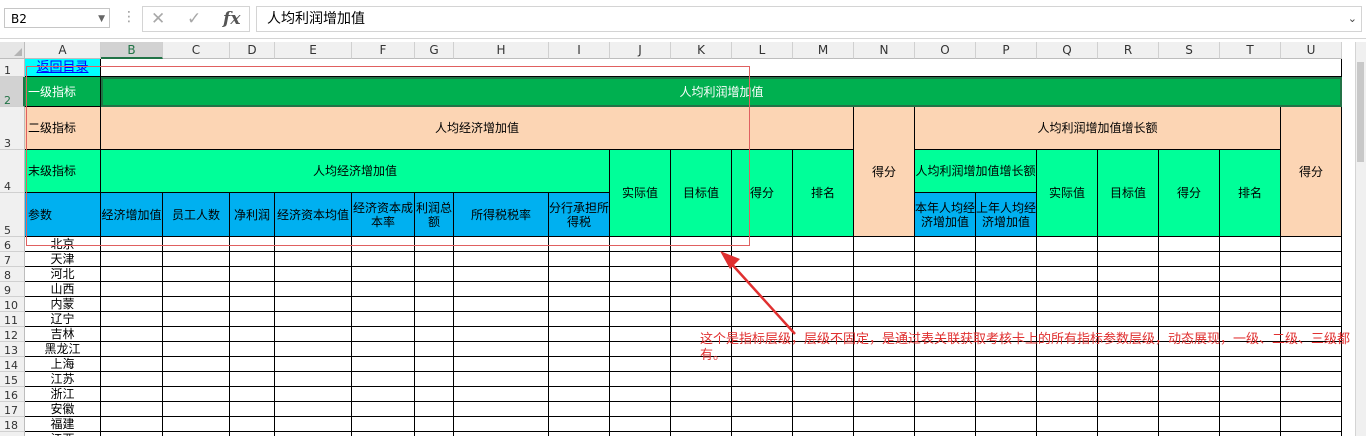 The image size is (1366, 436). What do you see at coordinates (12, 364) in the screenshot?
I see `row-header-14: 14` at bounding box center [12, 364].